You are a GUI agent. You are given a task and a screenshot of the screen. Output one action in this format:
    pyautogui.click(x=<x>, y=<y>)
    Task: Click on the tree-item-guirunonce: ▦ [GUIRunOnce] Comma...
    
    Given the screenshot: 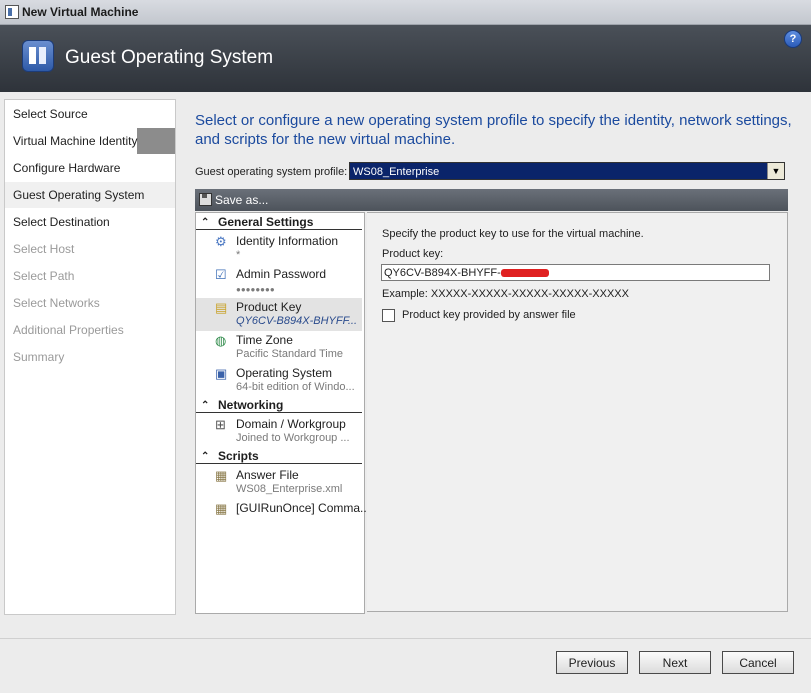 What is the action you would take?
    pyautogui.click(x=283, y=515)
    